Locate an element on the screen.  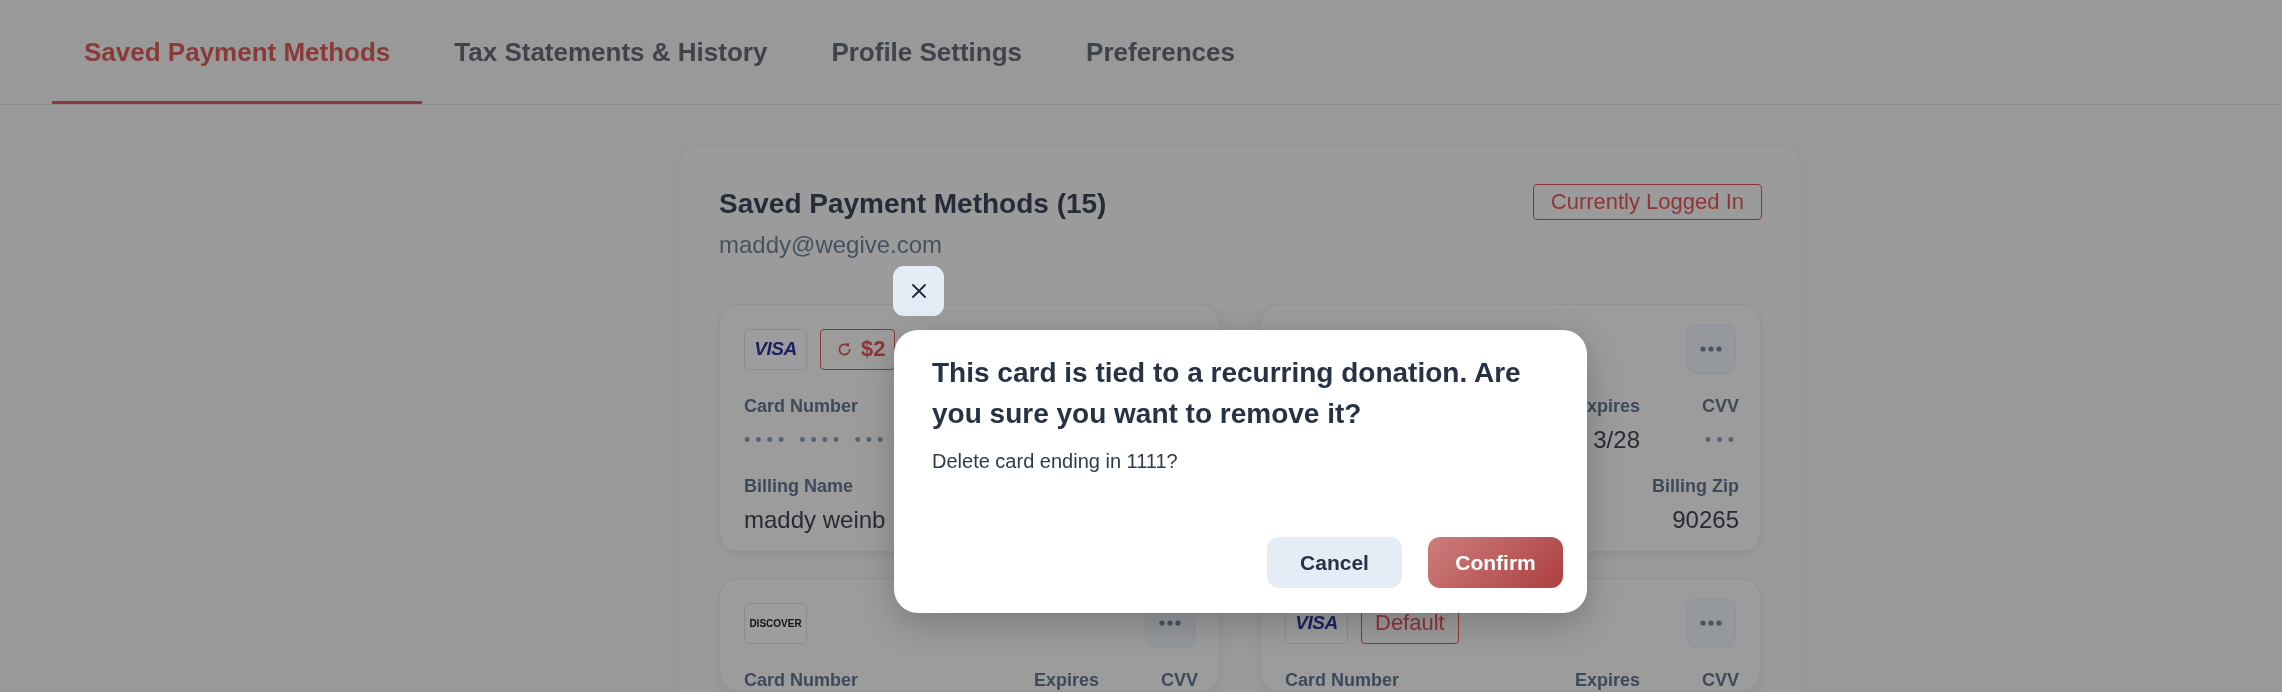
close-icon is located at coordinates (918, 291).